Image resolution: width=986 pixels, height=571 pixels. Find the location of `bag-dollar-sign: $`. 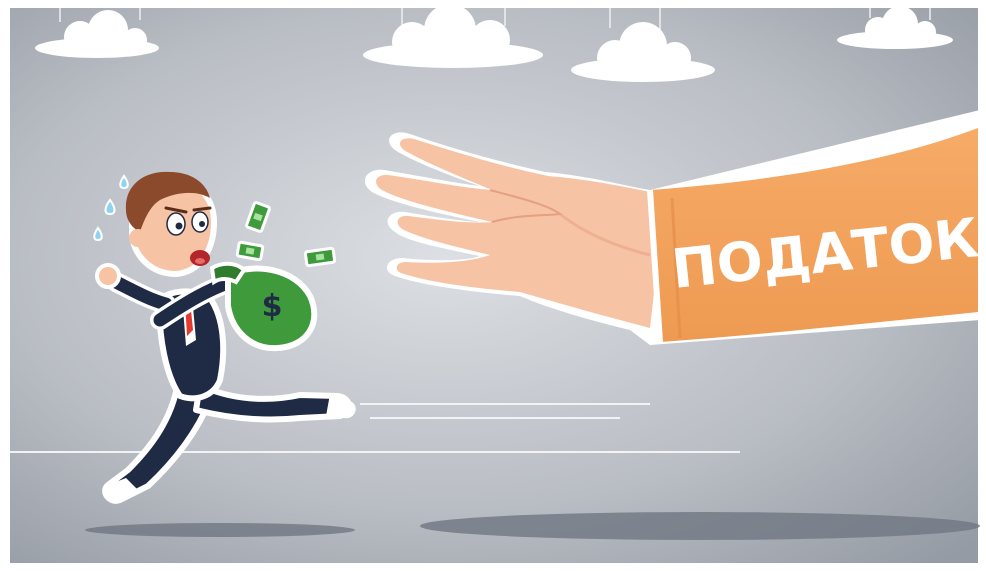

bag-dollar-sign: $ is located at coordinates (272, 306).